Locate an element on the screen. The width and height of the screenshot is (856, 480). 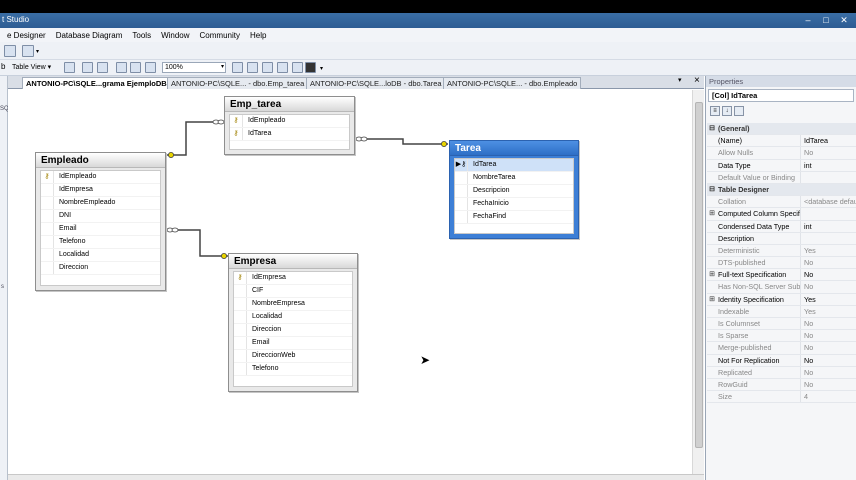
property-row: Default Value or Binding is located at coordinates (781, 177).